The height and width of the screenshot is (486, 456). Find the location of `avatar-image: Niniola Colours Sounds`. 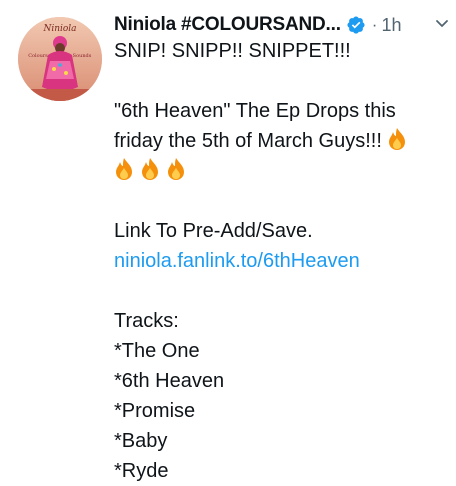

avatar-image: Niniola Colours Sounds is located at coordinates (60, 59).